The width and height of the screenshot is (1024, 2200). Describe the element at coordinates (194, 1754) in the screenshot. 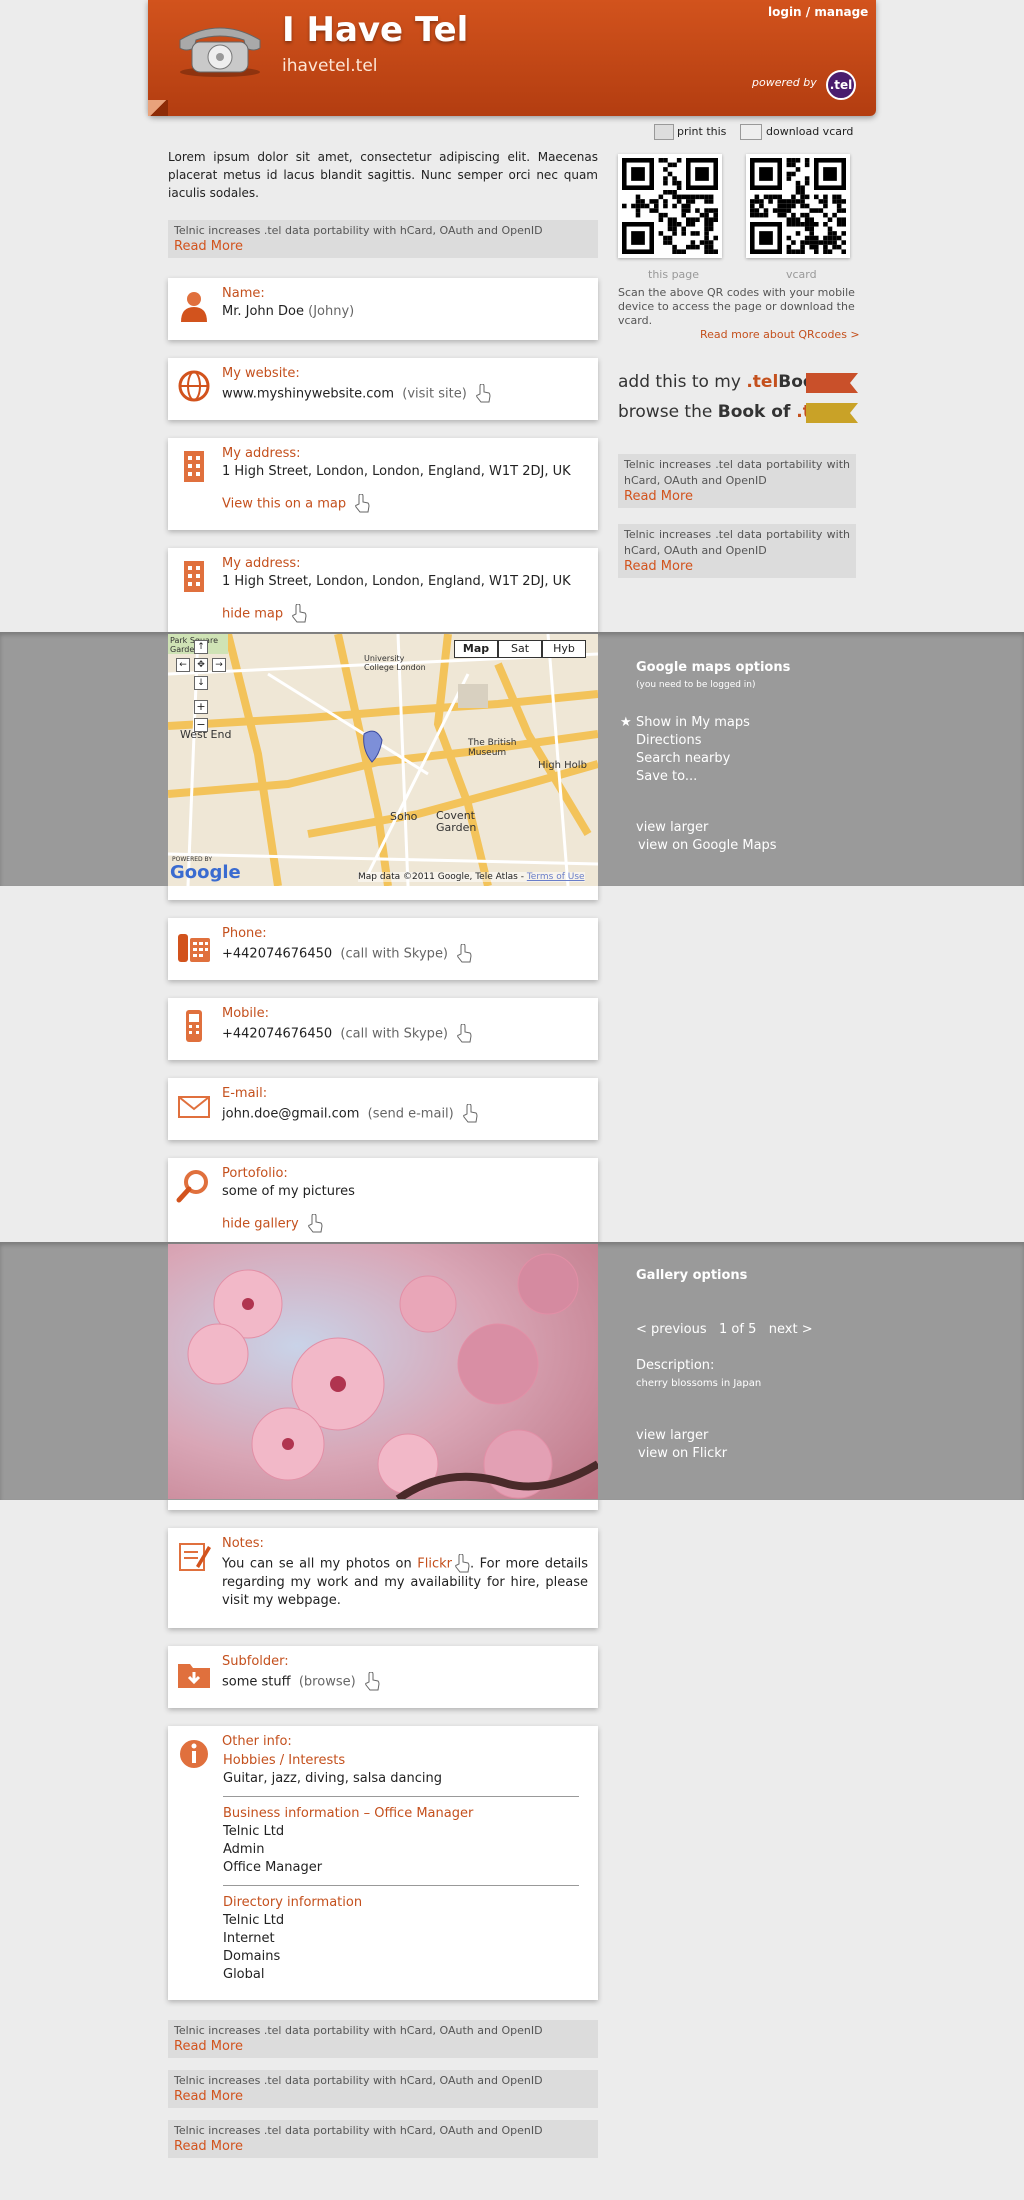

I see `info-icon` at that location.